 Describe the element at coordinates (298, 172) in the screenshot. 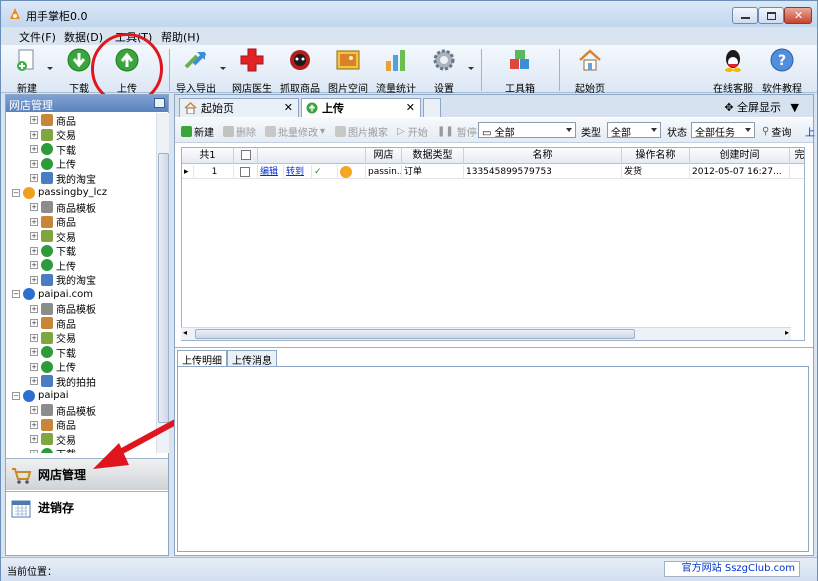

I see `goto-link: 转到` at that location.